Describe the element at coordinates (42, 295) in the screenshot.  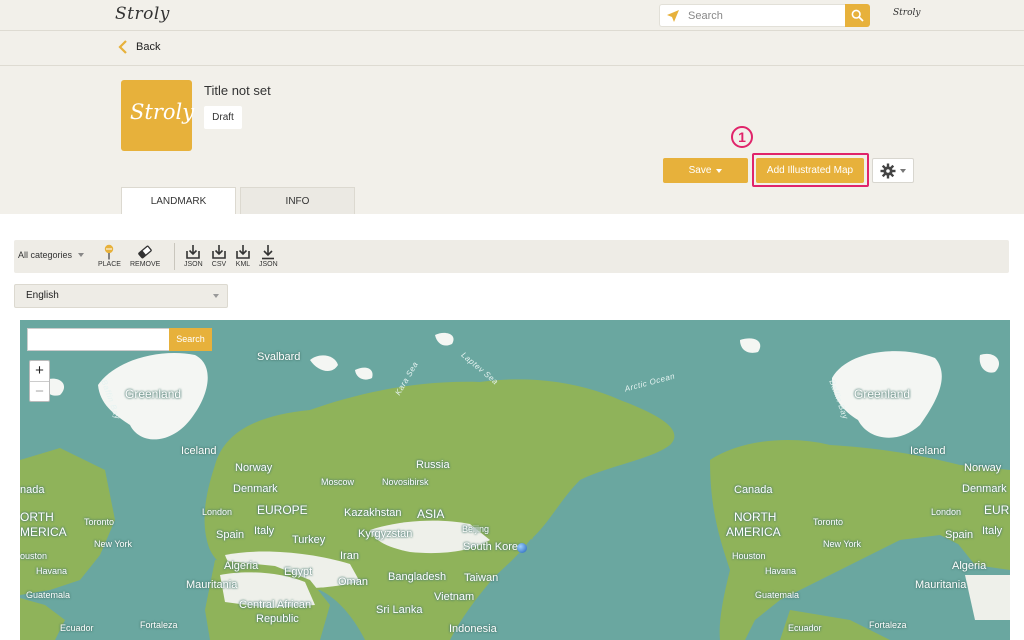
I see `language-value: English` at that location.